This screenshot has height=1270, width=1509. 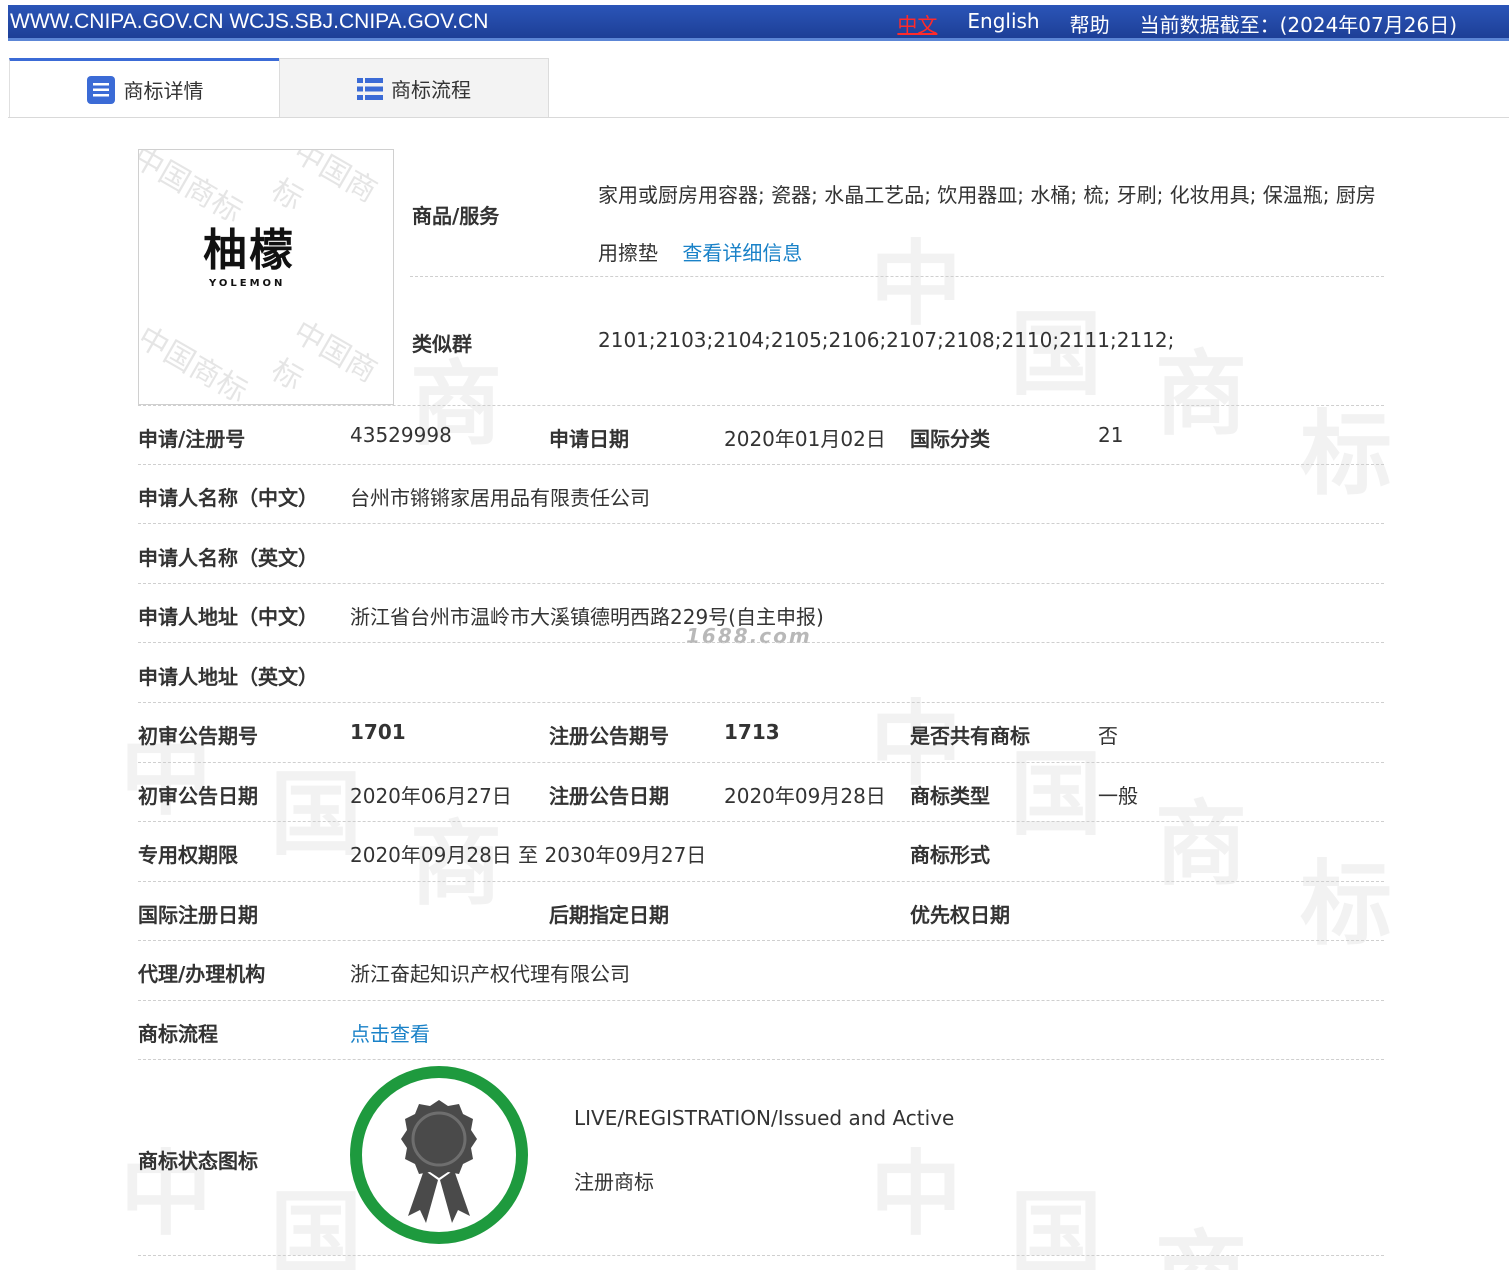 I want to click on reg-no-value: 43529998, so click(x=401, y=435).